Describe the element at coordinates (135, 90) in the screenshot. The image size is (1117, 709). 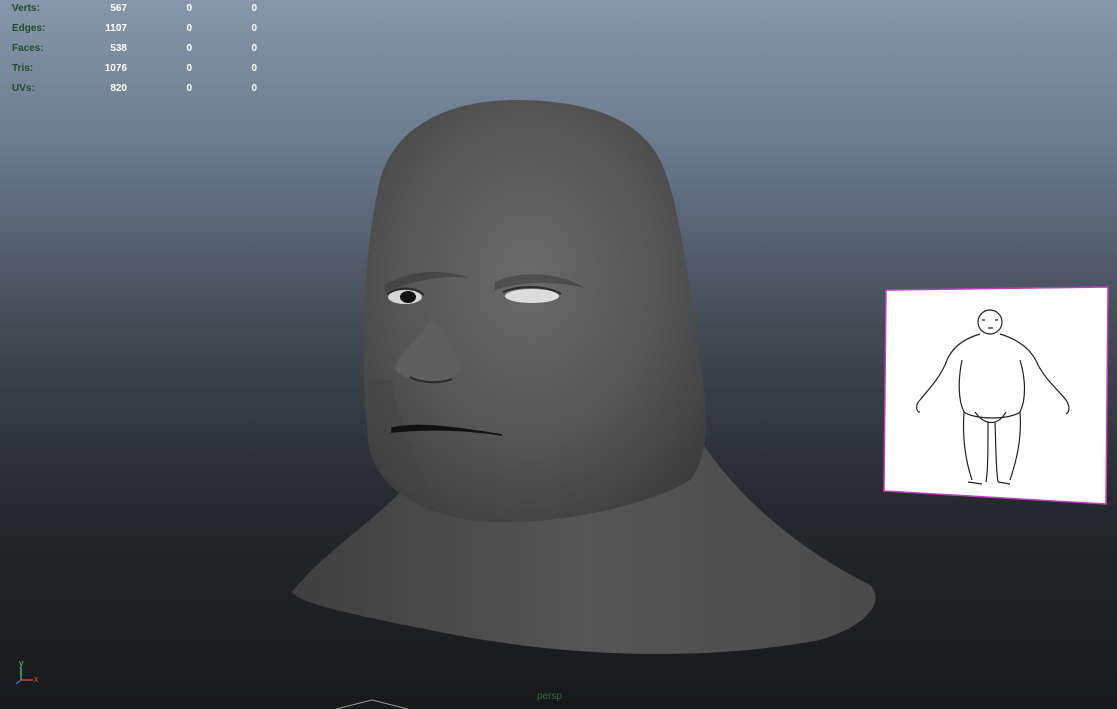
I see `hud-row-uvs: UVs: 820 0 0` at that location.